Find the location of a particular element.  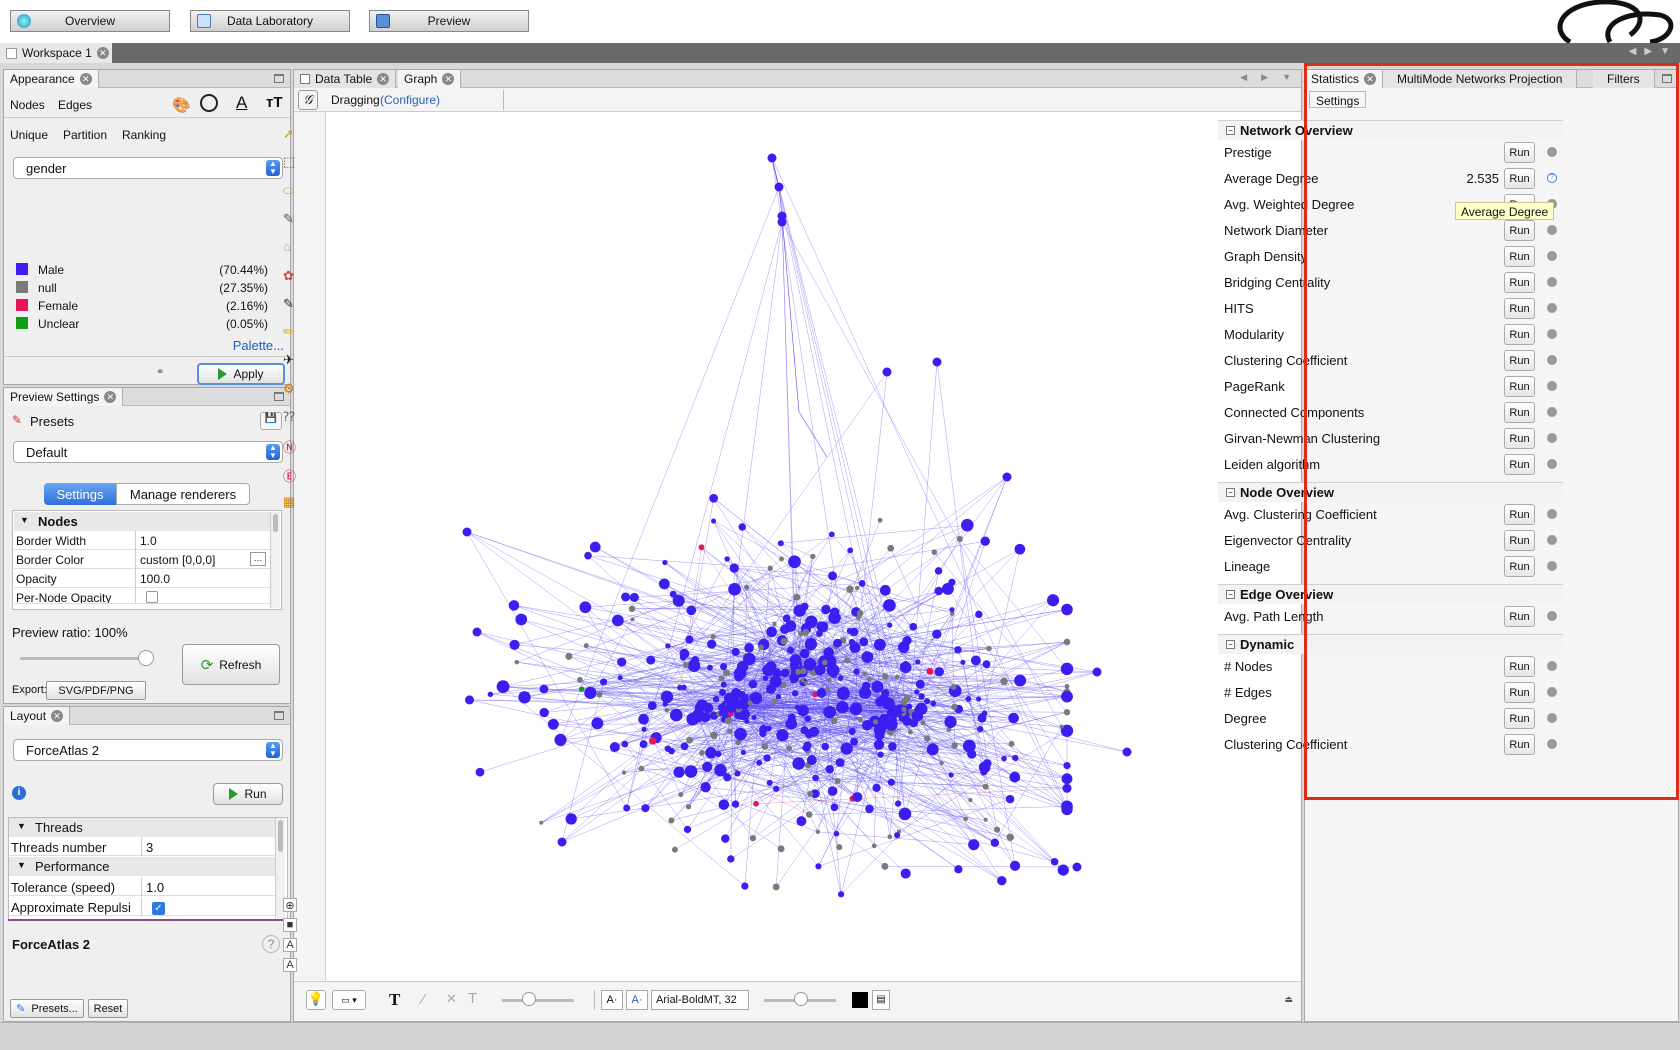

pointer-icon: ➚ is located at coordinates (290, 133).